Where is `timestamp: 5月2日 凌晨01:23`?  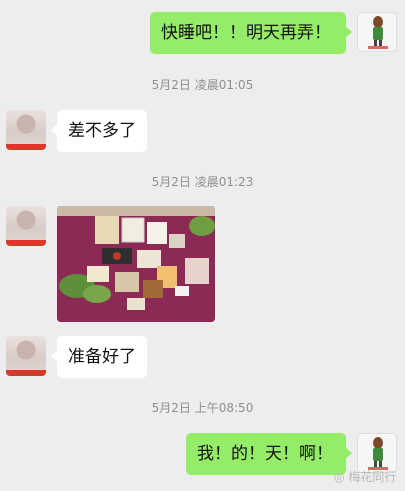
timestamp: 5月2日 凌晨01:23 is located at coordinates (202, 182).